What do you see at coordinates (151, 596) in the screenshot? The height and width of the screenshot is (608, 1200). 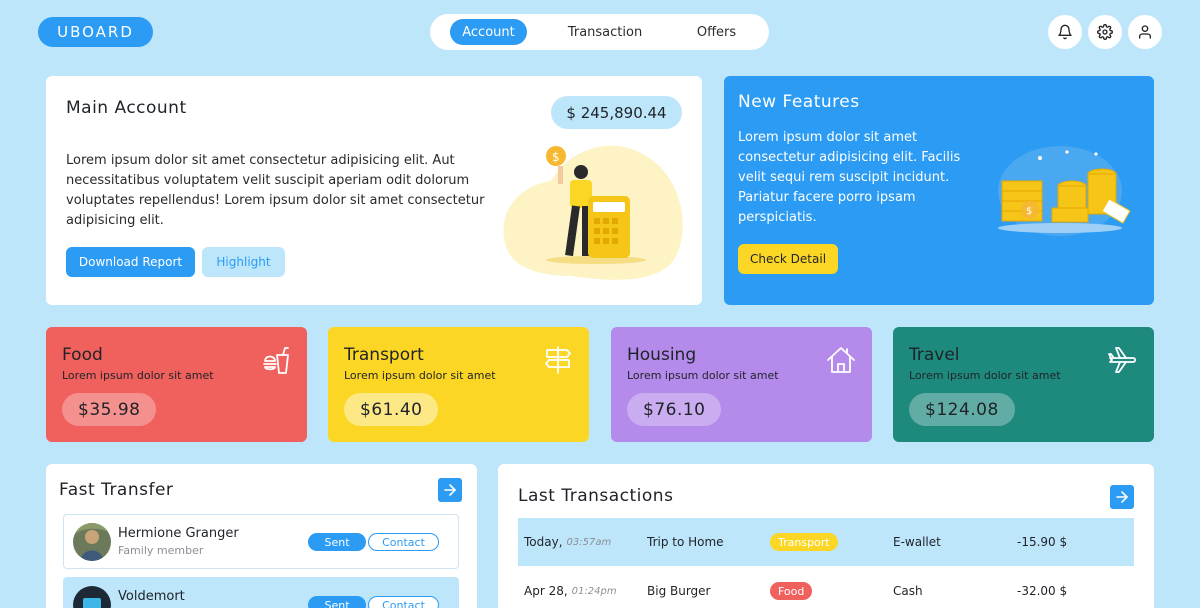 I see `contact-name: Voldemort` at bounding box center [151, 596].